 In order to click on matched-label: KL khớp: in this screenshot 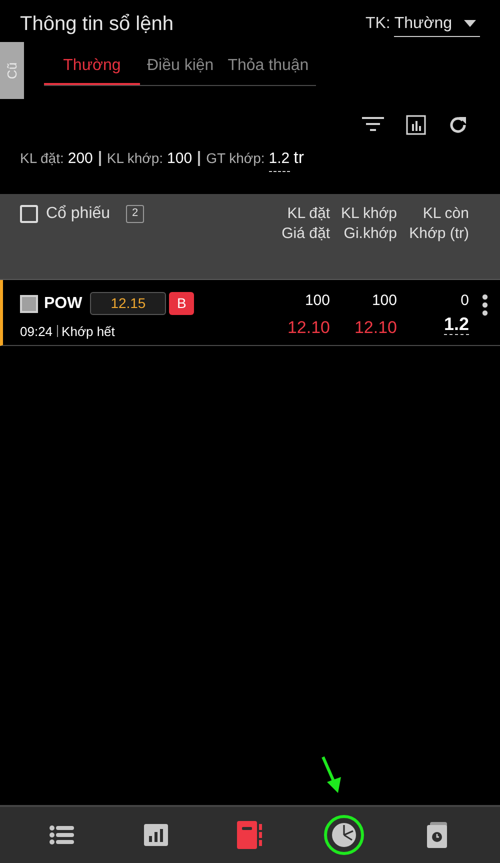, I will do `click(135, 158)`.